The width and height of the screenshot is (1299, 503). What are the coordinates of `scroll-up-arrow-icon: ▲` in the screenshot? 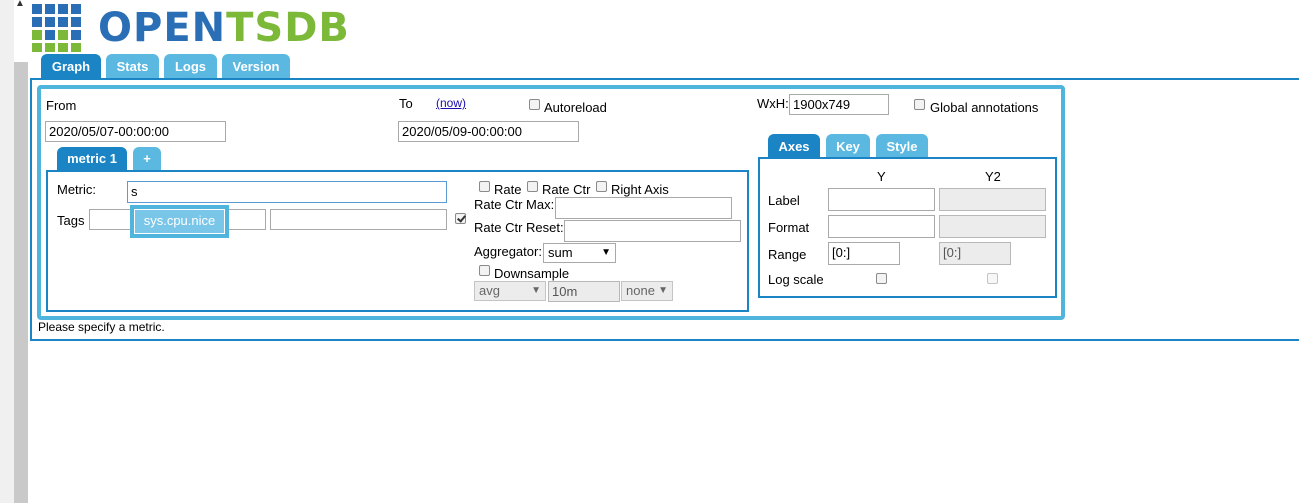 It's located at (20, 4).